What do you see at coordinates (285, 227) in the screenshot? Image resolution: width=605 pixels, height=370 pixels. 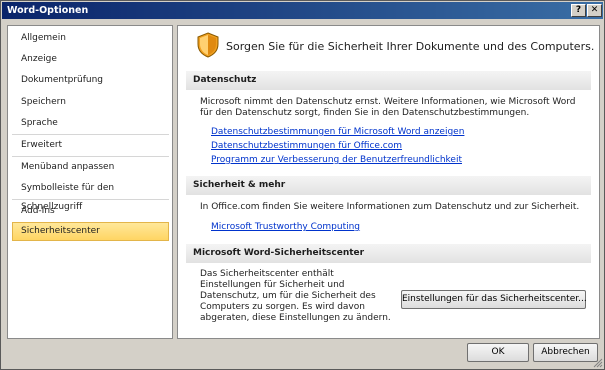 I see `link-trustworthy-computing: Microsoft Trustworthy Computing` at bounding box center [285, 227].